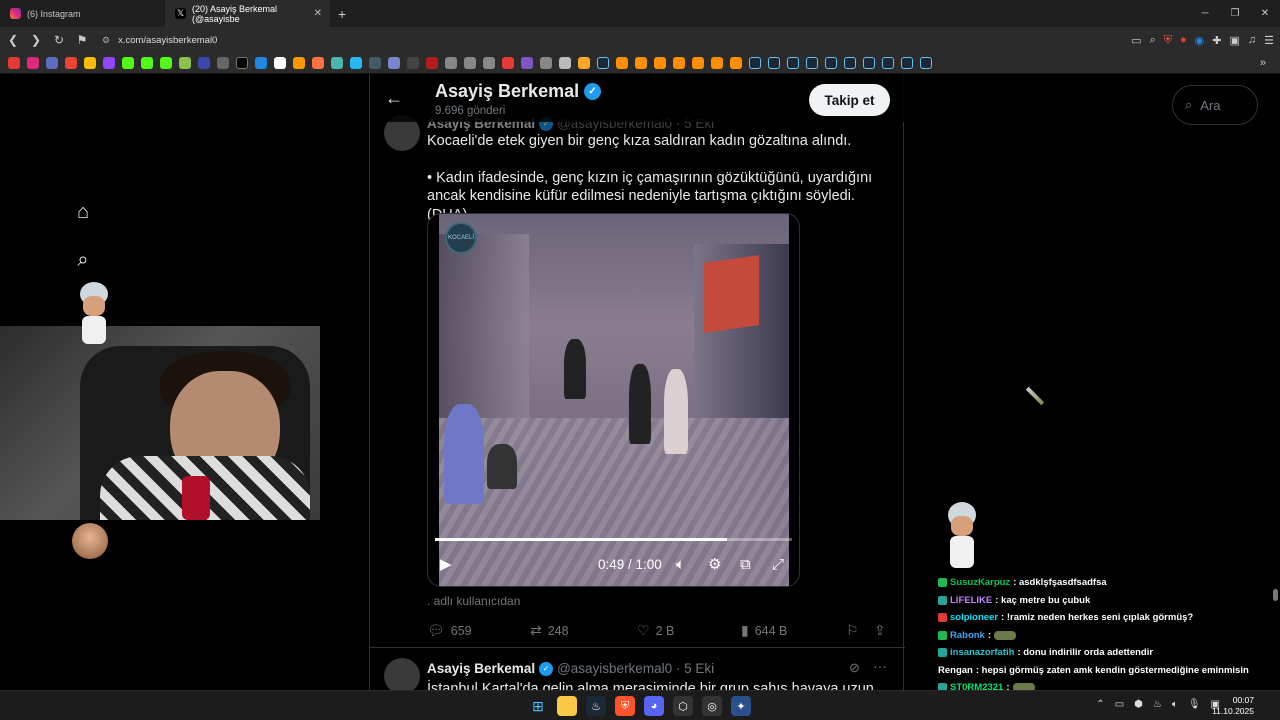 This screenshot has width=1280, height=720. What do you see at coordinates (567, 706) in the screenshot?
I see `file-explorer-icon` at bounding box center [567, 706].